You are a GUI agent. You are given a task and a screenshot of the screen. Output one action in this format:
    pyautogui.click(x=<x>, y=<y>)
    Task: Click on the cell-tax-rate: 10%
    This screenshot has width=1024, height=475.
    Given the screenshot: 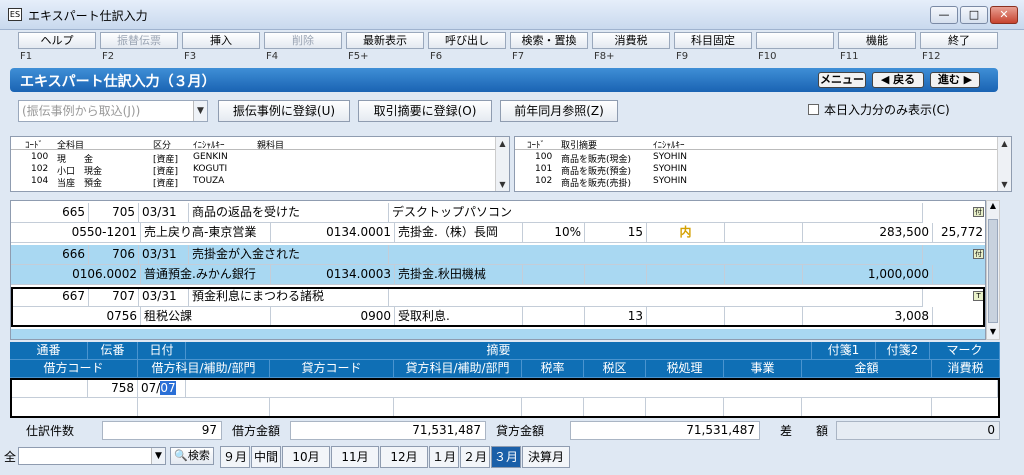 What is the action you would take?
    pyautogui.click(x=554, y=233)
    